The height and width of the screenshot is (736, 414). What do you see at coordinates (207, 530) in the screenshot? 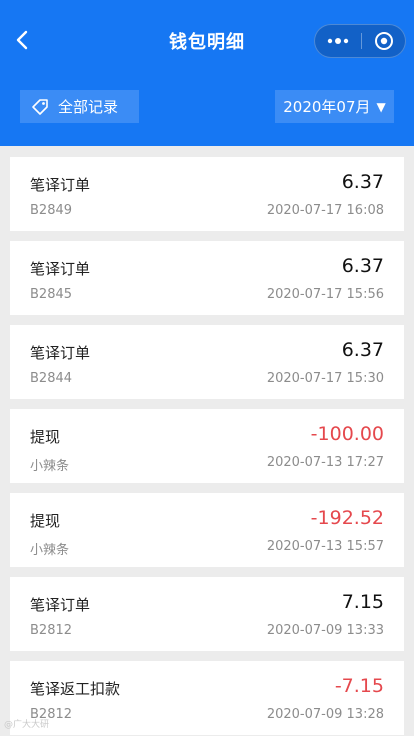
I see `record-item: 提现小辣条 -192.52 2020-07-13 15:57` at bounding box center [207, 530].